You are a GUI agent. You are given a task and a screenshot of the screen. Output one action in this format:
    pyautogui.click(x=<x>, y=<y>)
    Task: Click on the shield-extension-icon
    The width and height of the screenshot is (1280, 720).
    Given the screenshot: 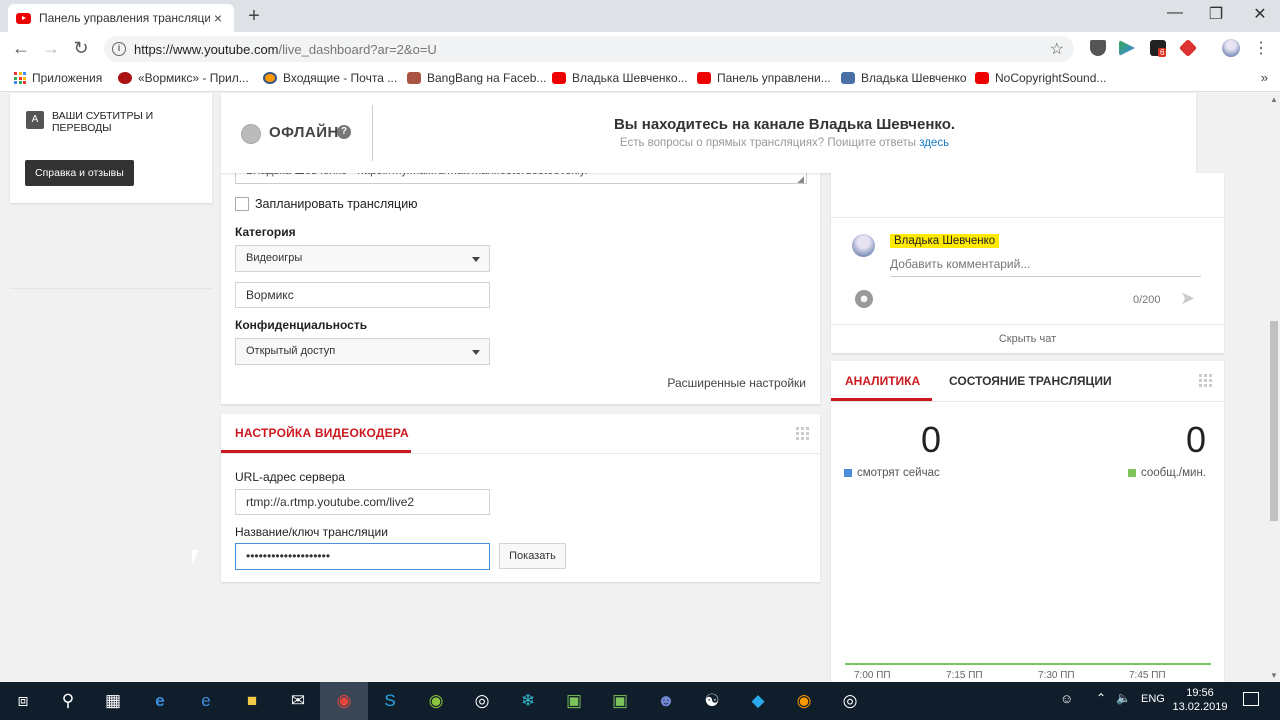 What is the action you would take?
    pyautogui.click(x=1098, y=48)
    